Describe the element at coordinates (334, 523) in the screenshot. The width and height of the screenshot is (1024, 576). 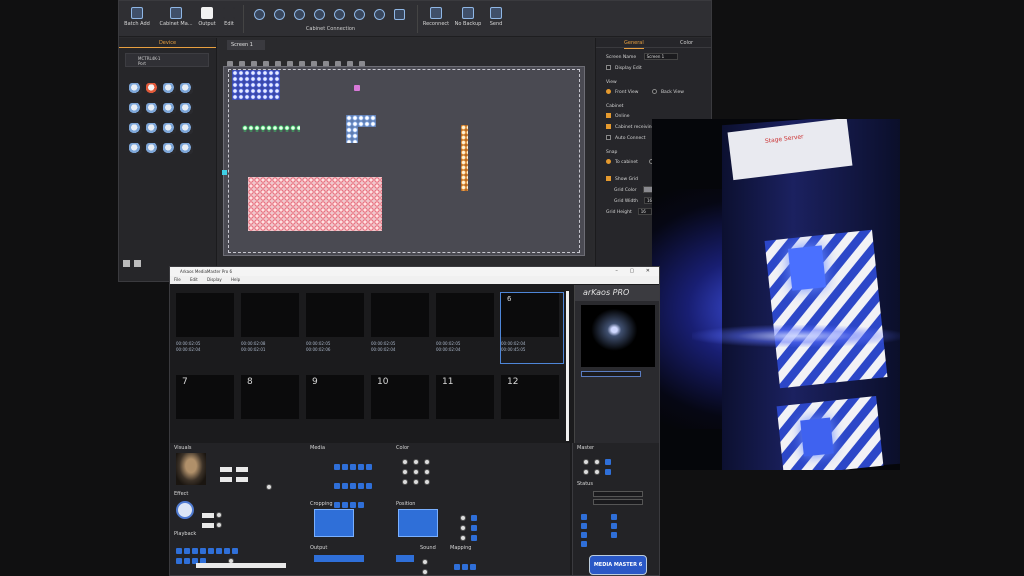
I see `cropping-preview` at that location.